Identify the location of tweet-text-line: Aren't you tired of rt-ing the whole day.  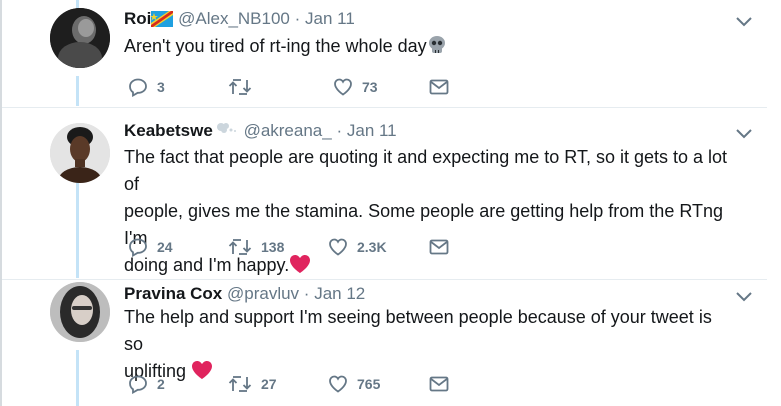
(275, 46).